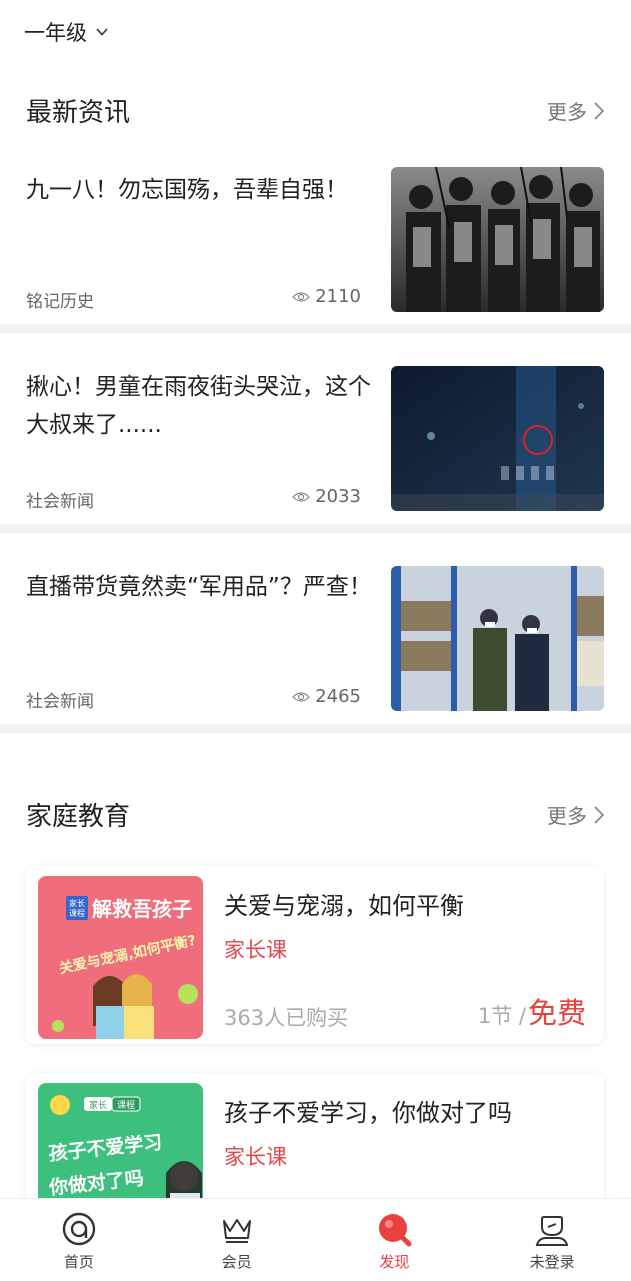 The image size is (631, 1281). I want to click on nav-label: 首页, so click(78, 1262).